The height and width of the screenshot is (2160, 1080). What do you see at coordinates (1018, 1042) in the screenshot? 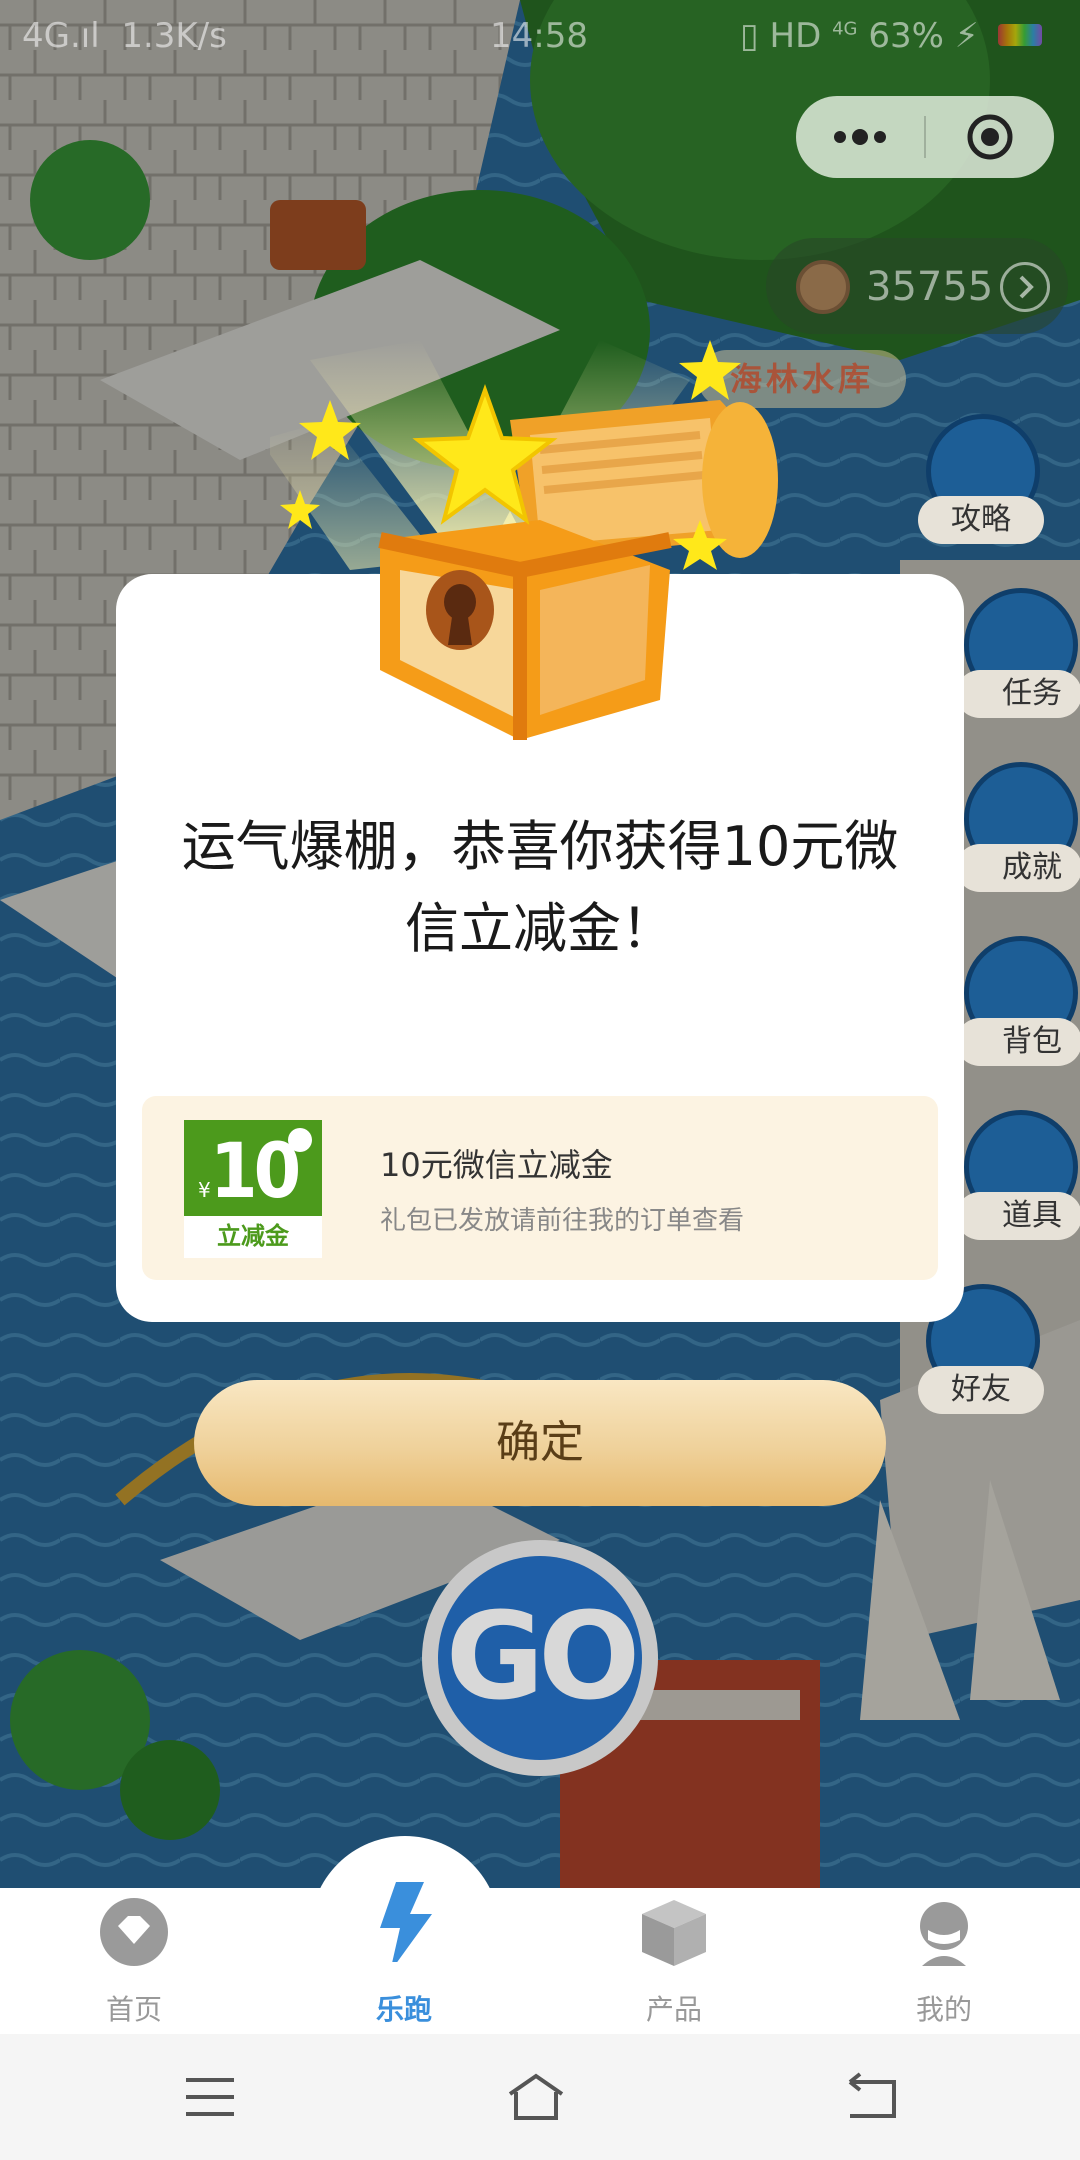
I see `side-item-label: 背包` at bounding box center [1018, 1042].